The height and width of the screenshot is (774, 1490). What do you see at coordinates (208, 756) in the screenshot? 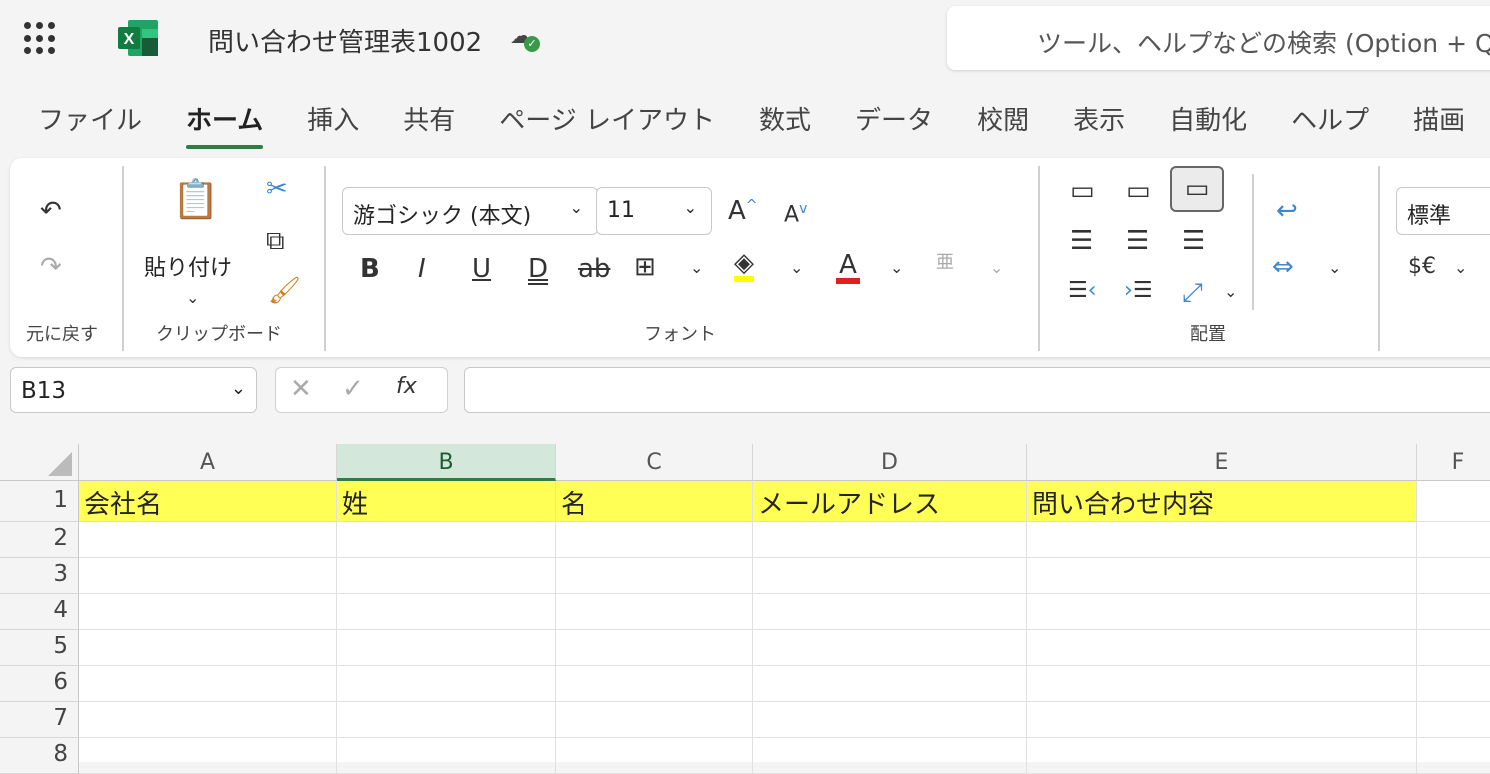
I see `cell-a8` at bounding box center [208, 756].